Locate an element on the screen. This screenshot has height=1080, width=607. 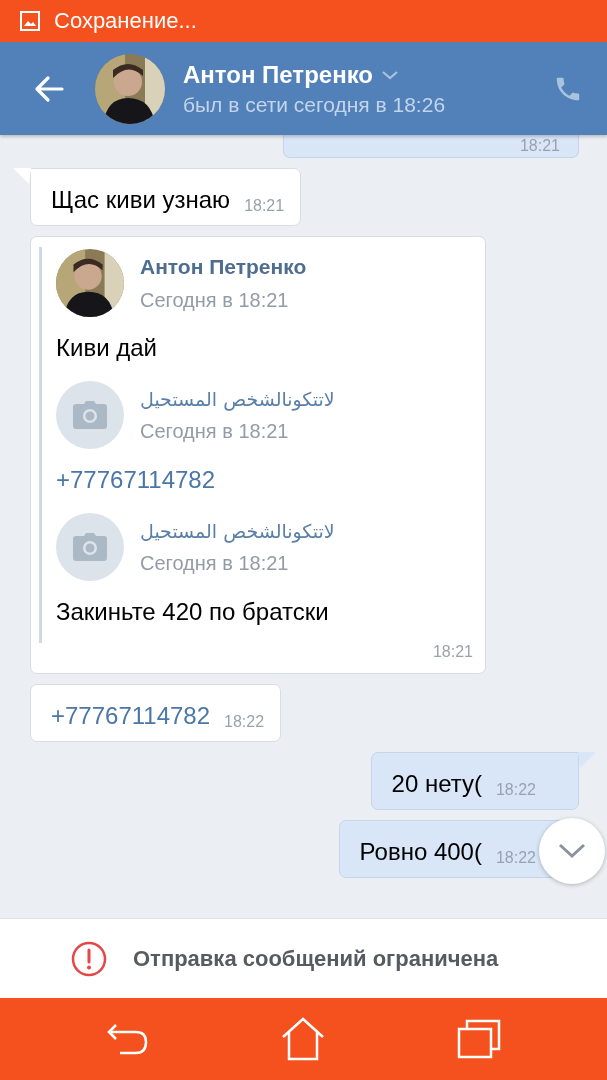
scroll-down-button is located at coordinates (572, 851).